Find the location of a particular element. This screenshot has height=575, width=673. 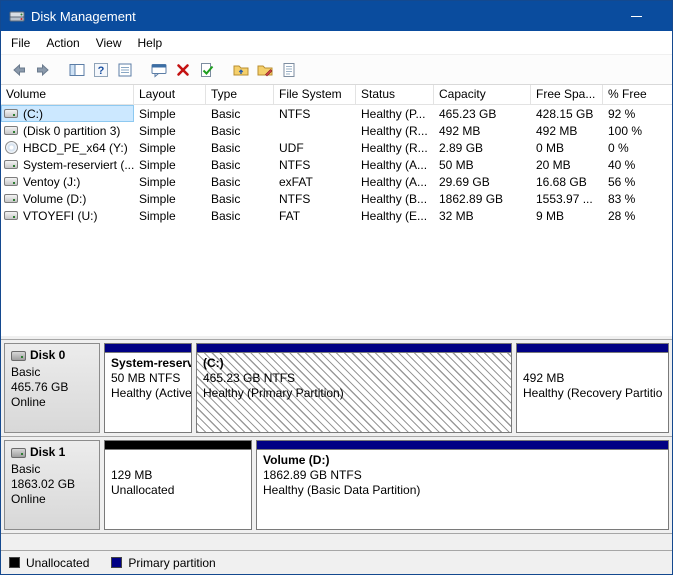

back-icon is located at coordinates (19, 69).